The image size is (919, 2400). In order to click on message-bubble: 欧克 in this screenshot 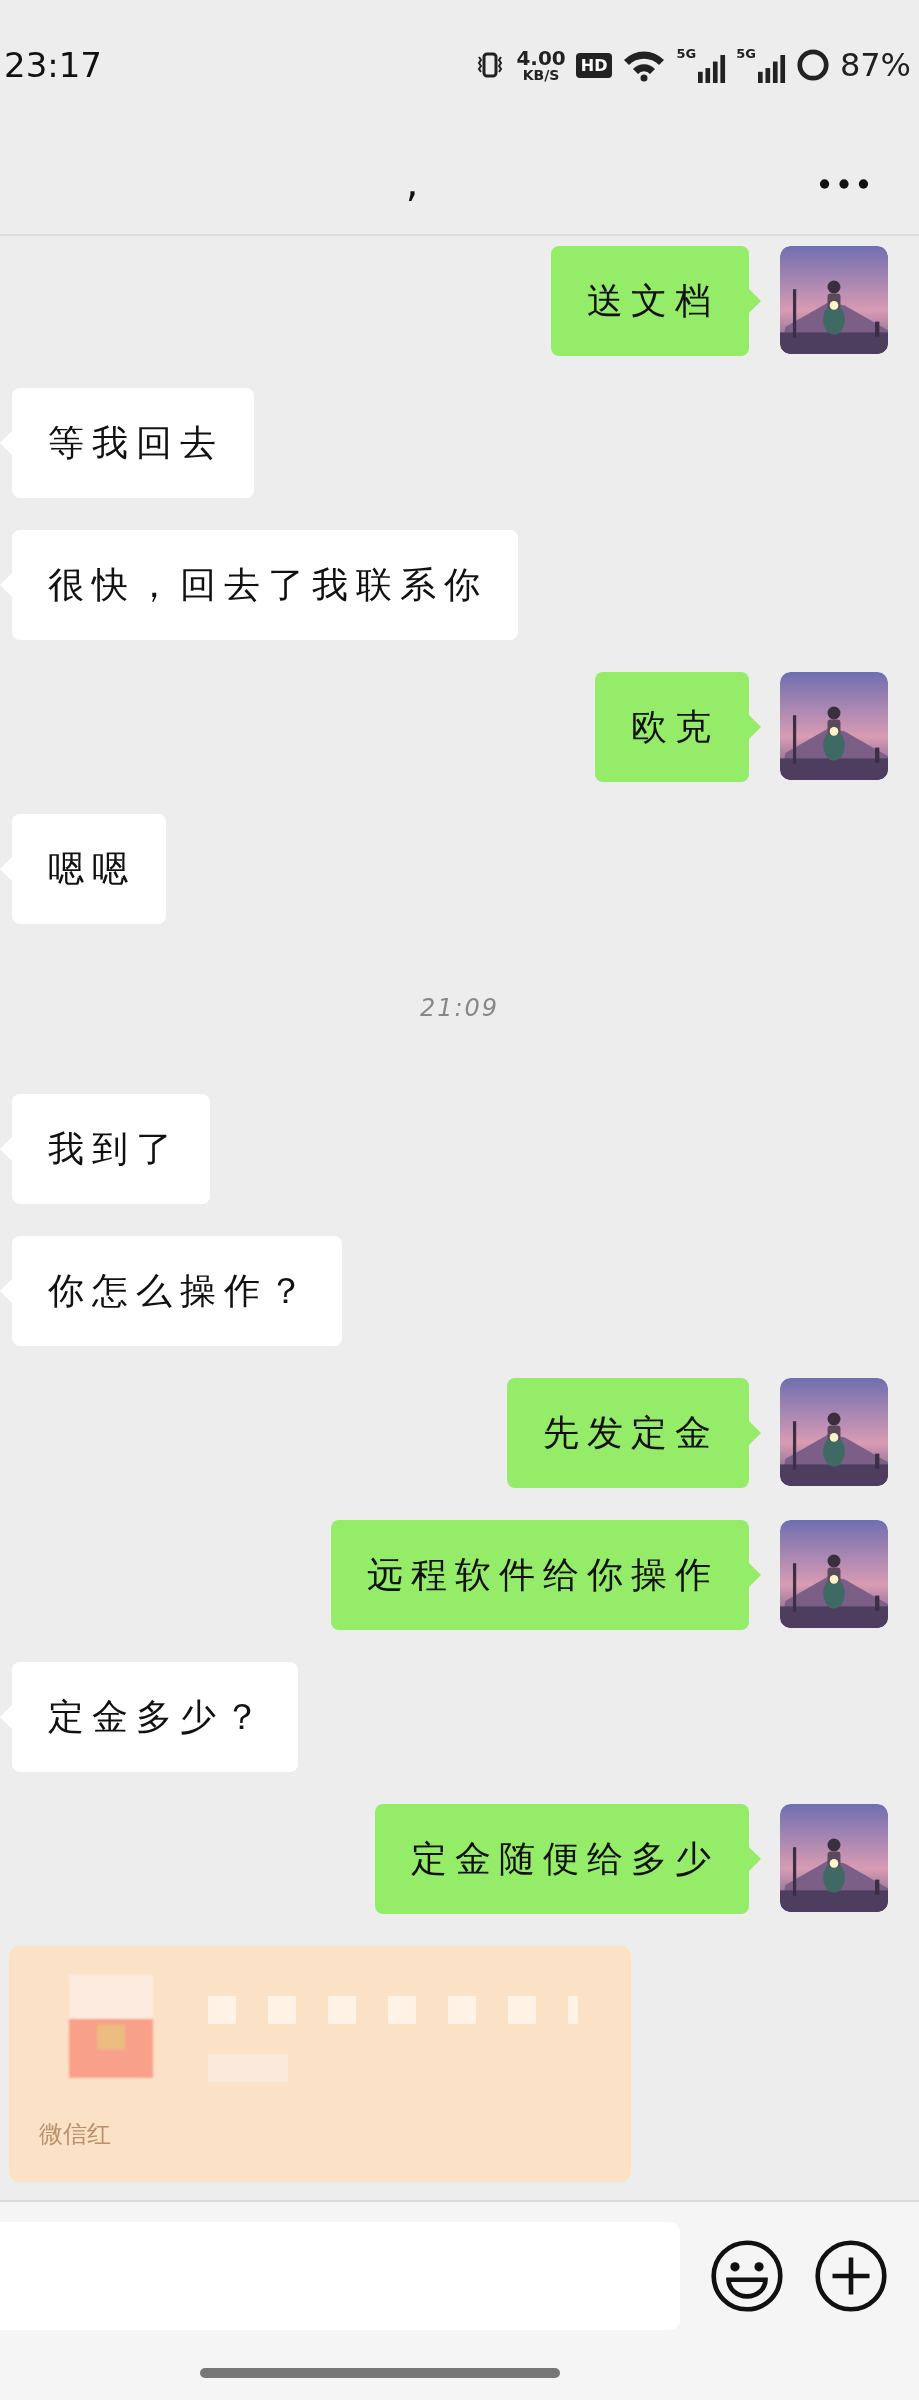, I will do `click(672, 727)`.